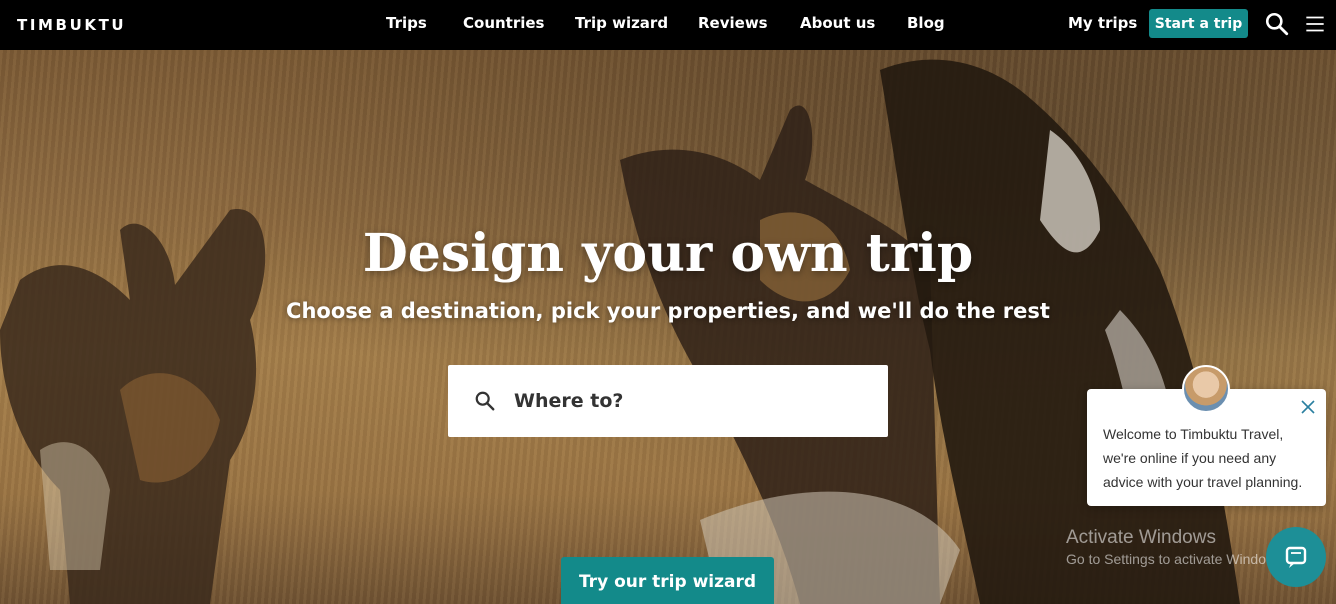 This screenshot has width=1336, height=604. I want to click on nav-blog: Blog, so click(926, 23).